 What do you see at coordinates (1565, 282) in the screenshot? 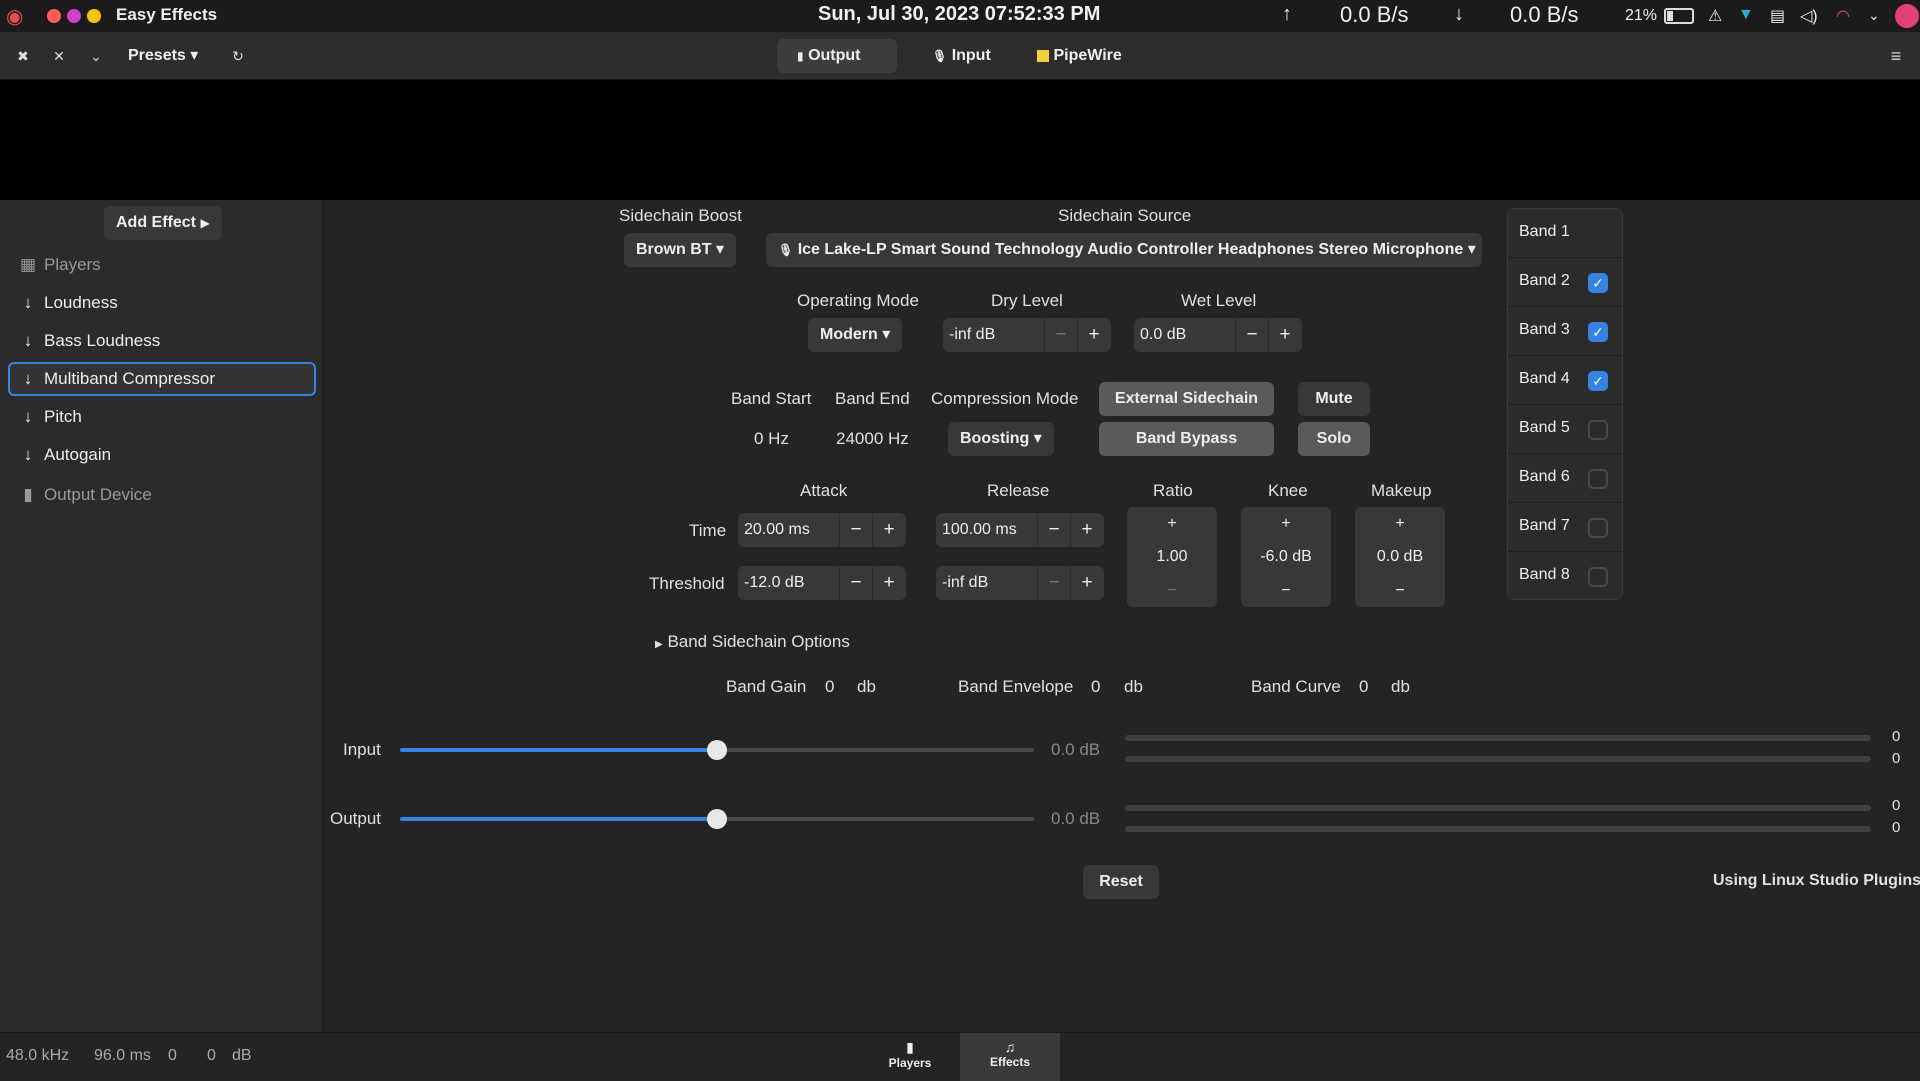
I see `band-list-item: Band 2 ✓` at bounding box center [1565, 282].